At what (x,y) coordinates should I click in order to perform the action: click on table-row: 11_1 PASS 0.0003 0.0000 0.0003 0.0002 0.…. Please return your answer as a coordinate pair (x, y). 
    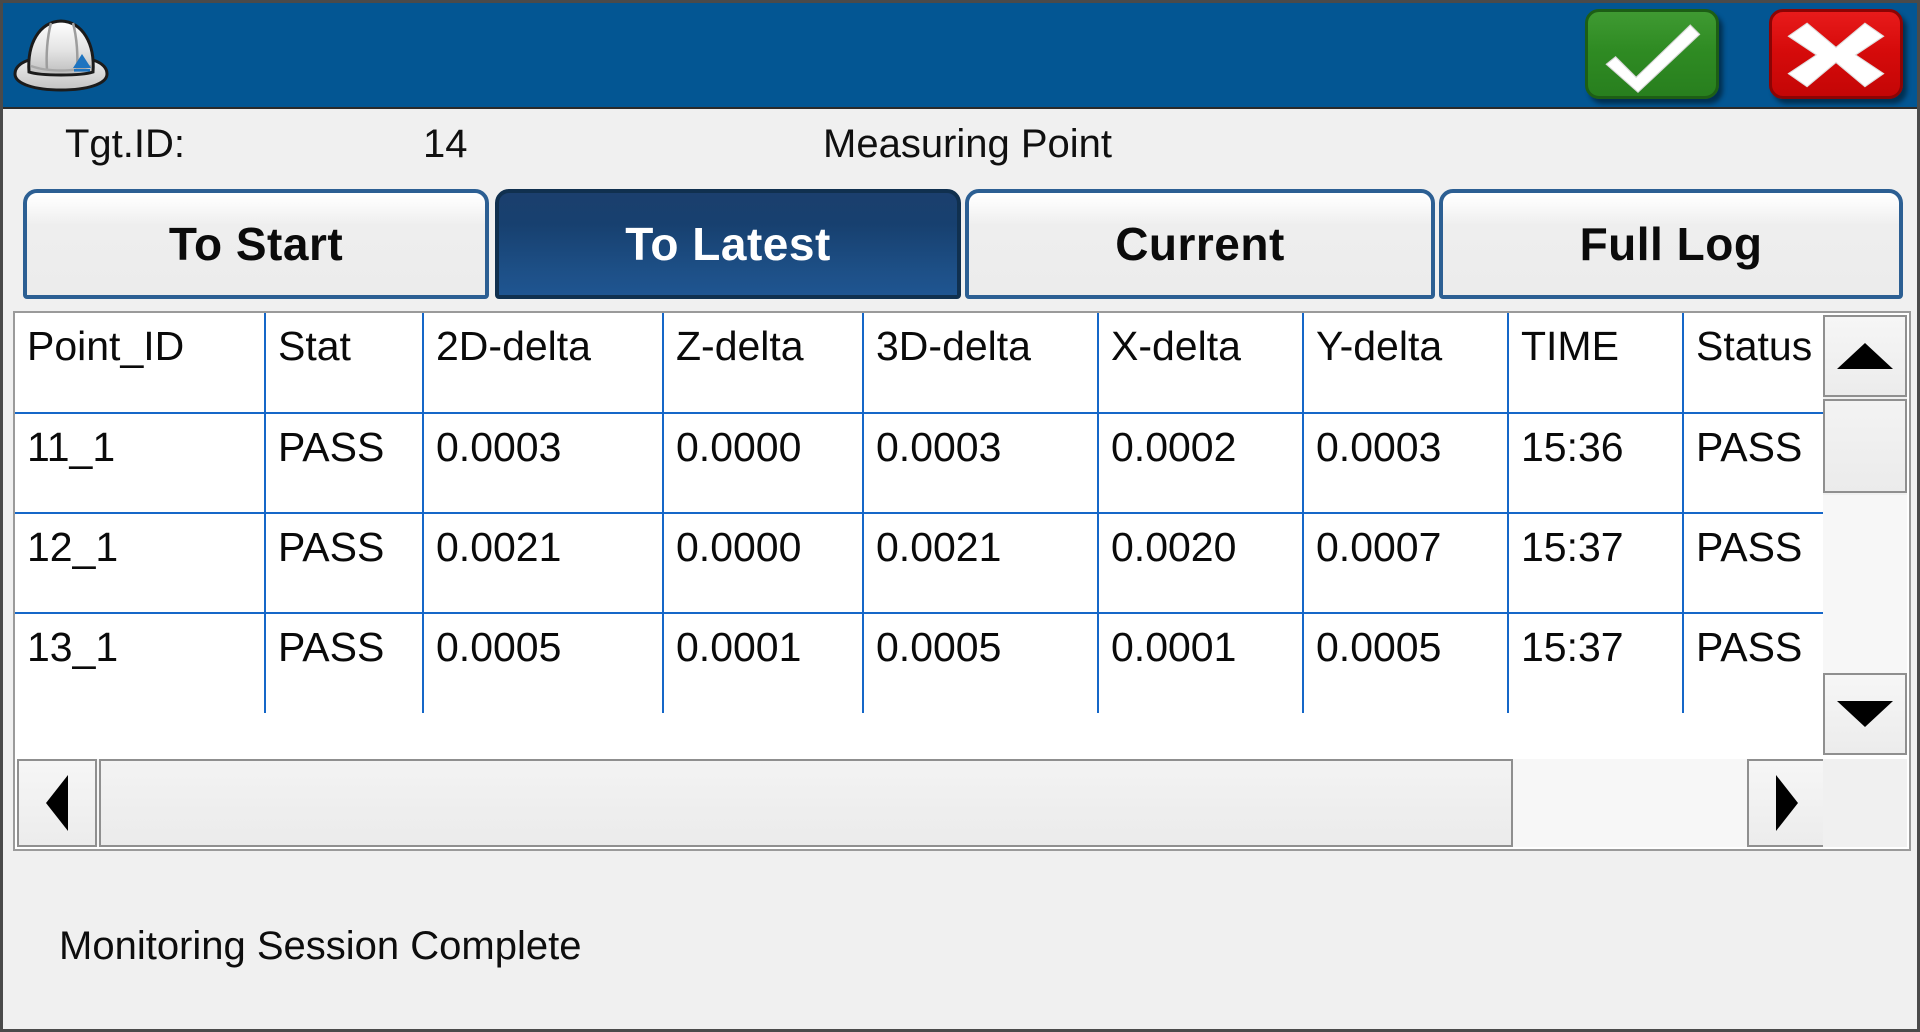
    Looking at the image, I should click on (919, 463).